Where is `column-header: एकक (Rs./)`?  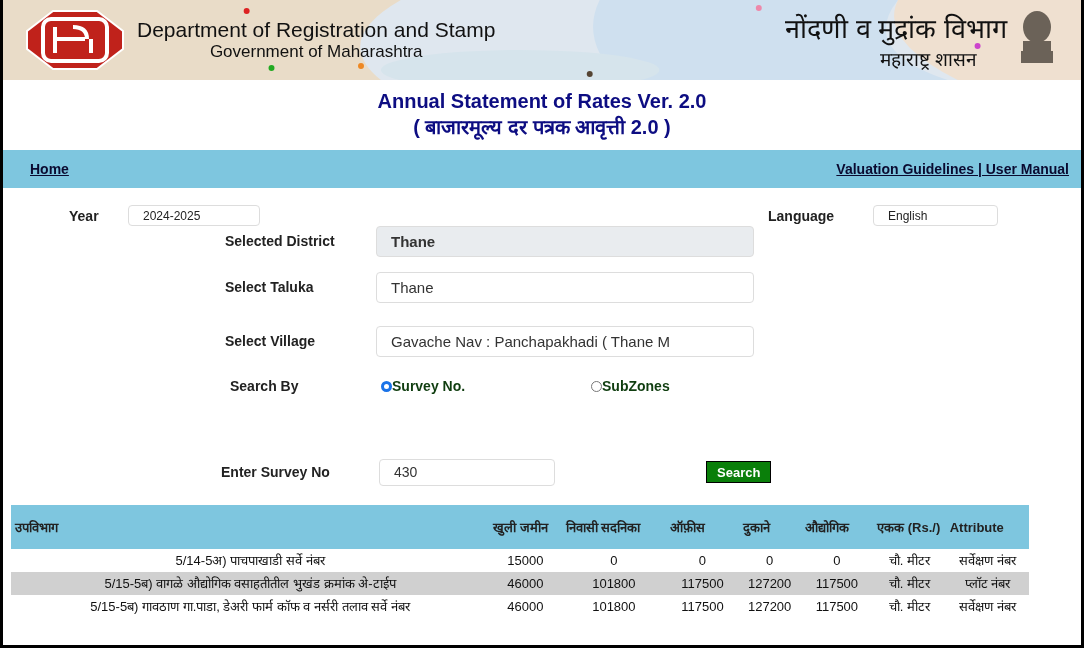
column-header: एकक (Rs./) is located at coordinates (909, 527).